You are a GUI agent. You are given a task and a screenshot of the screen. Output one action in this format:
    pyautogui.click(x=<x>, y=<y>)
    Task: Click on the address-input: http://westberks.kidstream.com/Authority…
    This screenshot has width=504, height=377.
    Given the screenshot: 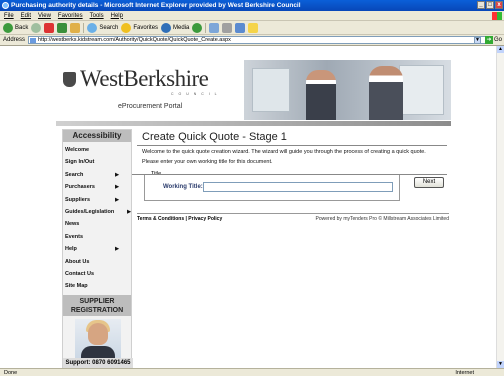 What is the action you would take?
    pyautogui.click(x=260, y=40)
    